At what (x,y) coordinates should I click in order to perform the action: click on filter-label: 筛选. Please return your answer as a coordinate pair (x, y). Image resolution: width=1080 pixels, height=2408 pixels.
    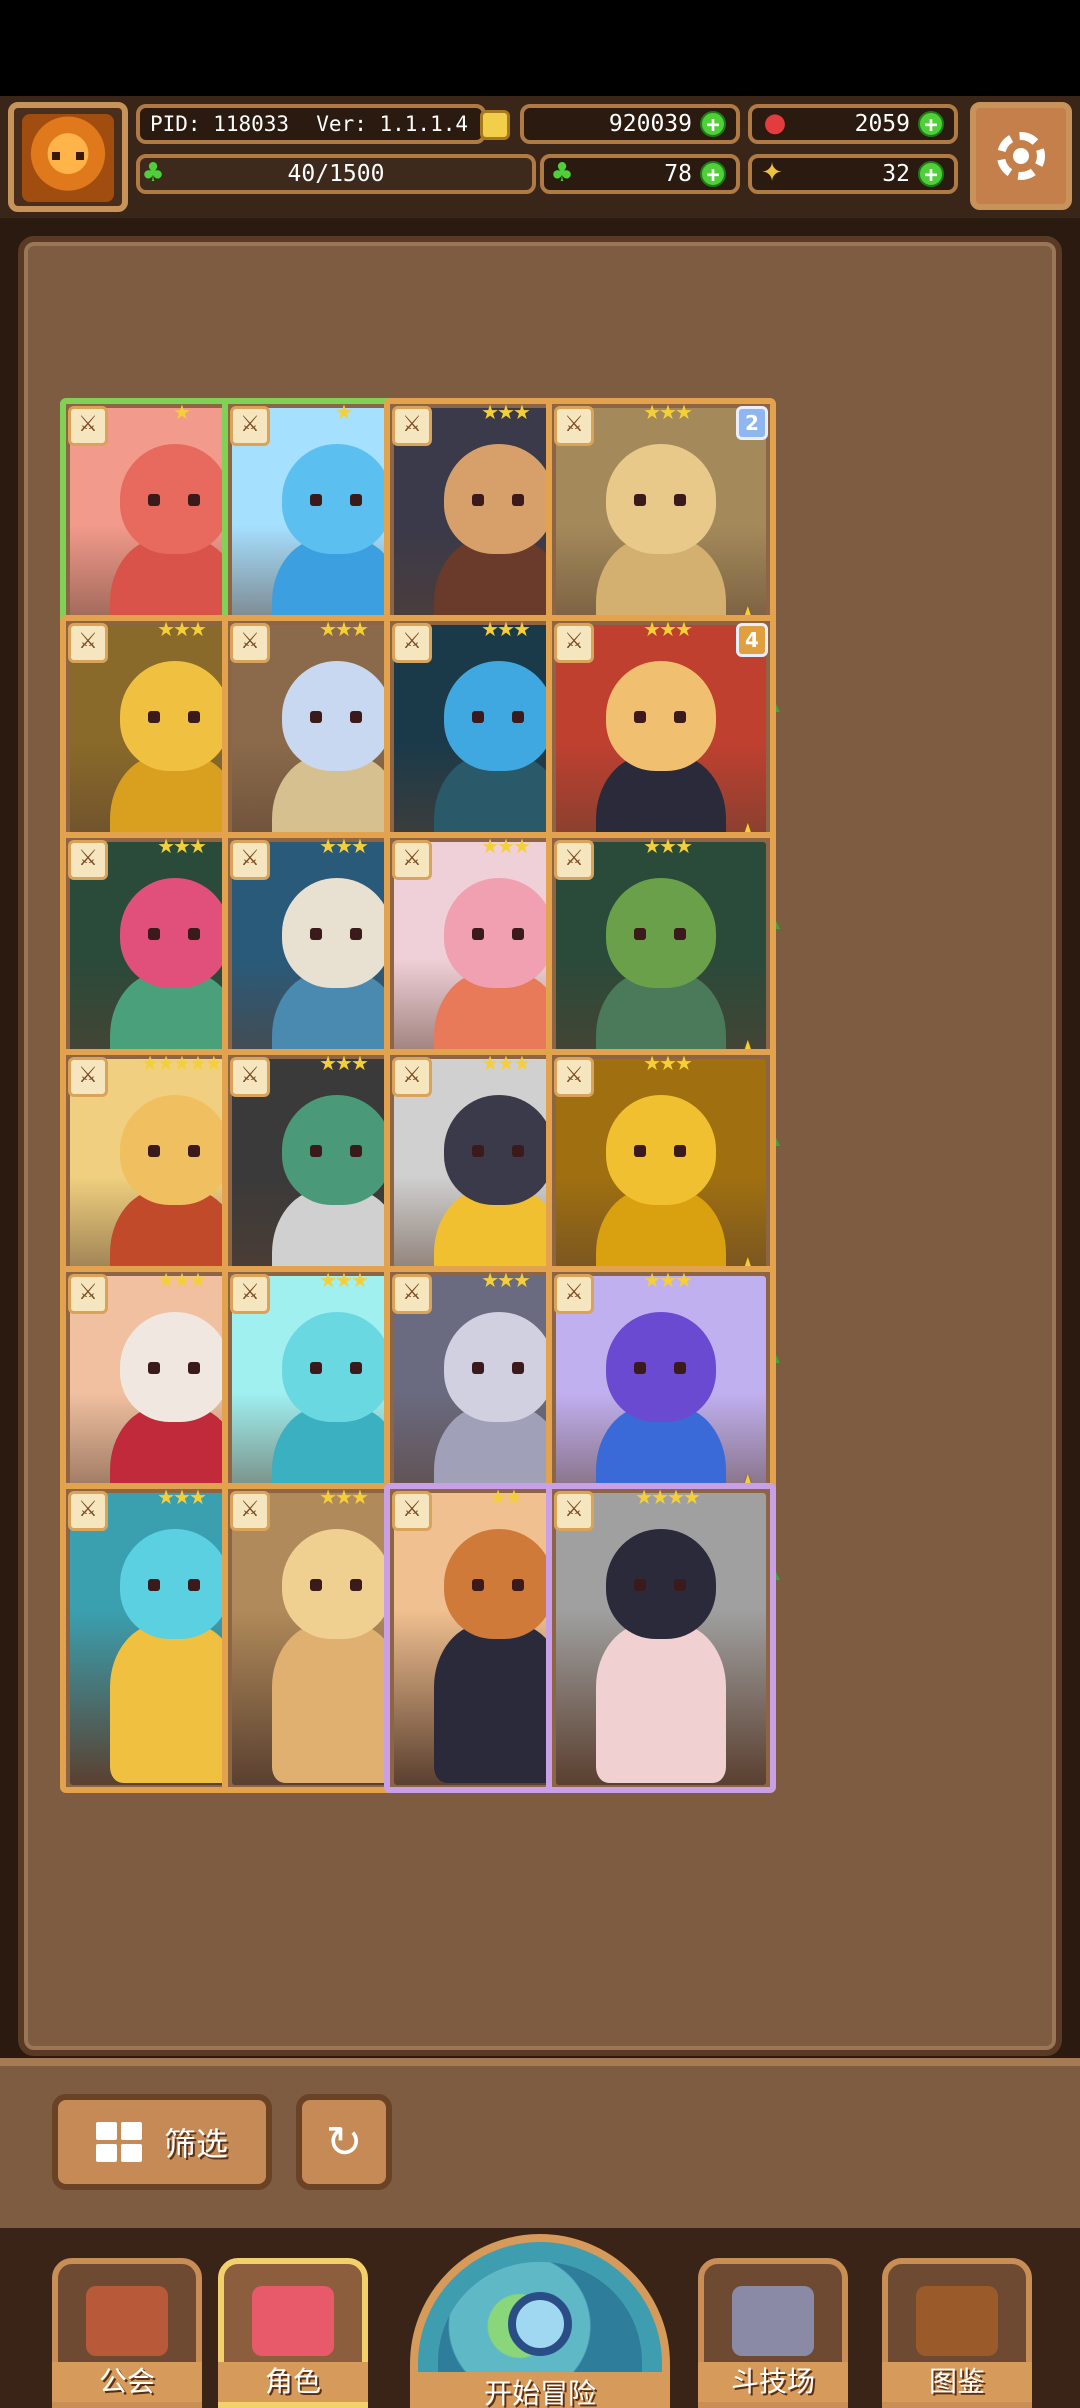
    Looking at the image, I should click on (195, 2144).